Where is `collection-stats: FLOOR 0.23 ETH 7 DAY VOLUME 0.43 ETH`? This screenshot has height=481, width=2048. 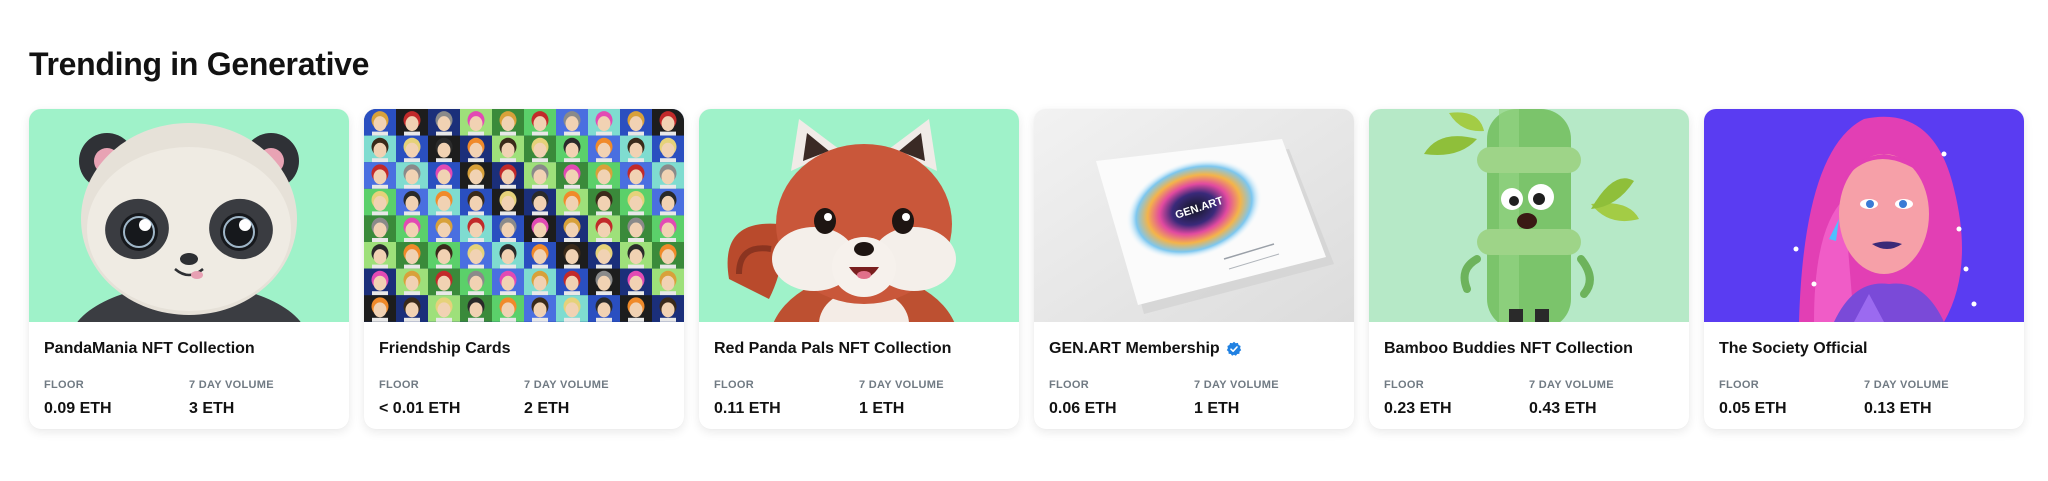 collection-stats: FLOOR 0.23 ETH 7 DAY VOLUME 0.43 ETH is located at coordinates (1529, 399).